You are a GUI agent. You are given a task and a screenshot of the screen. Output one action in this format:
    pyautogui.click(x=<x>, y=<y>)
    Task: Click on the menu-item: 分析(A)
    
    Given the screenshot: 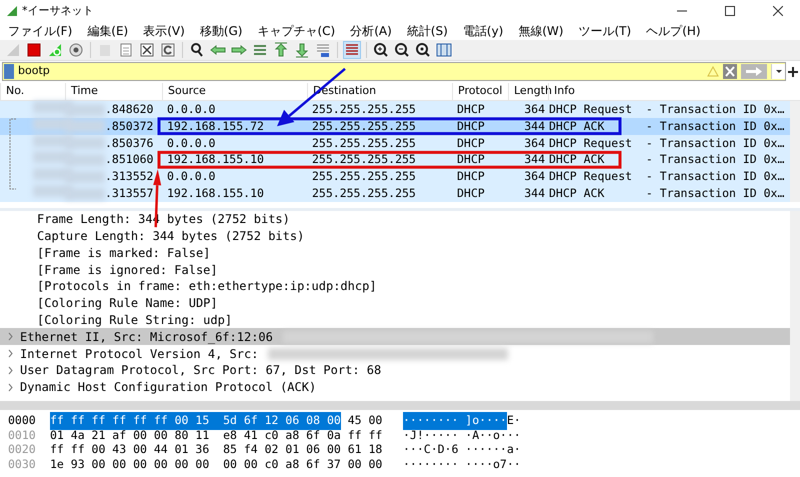 What is the action you would take?
    pyautogui.click(x=371, y=31)
    